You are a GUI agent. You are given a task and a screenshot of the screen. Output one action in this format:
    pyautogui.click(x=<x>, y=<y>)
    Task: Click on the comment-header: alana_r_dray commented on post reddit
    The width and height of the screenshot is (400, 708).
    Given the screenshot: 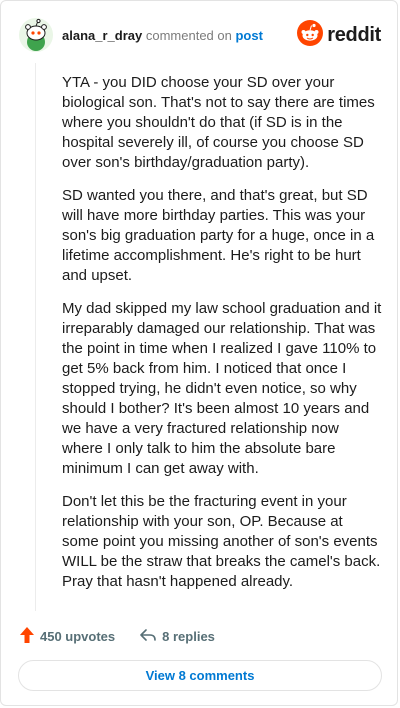 What is the action you would take?
    pyautogui.click(x=200, y=35)
    